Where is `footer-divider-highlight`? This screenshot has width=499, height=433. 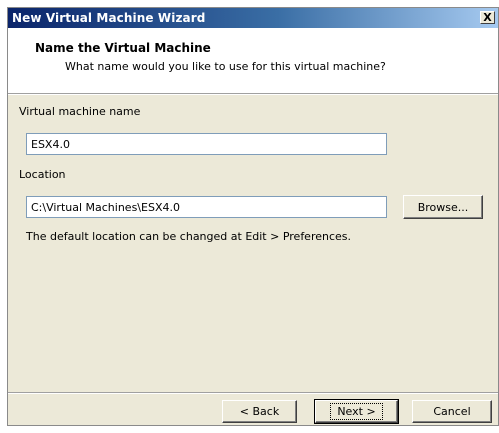 footer-divider-highlight is located at coordinates (253, 393).